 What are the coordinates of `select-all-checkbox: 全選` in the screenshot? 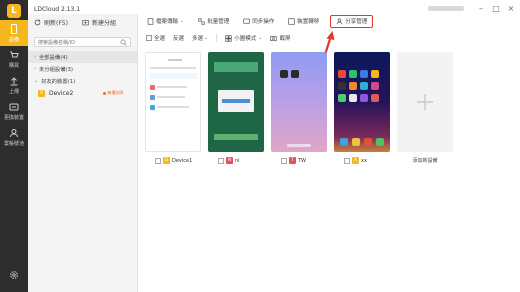 It's located at (155, 38).